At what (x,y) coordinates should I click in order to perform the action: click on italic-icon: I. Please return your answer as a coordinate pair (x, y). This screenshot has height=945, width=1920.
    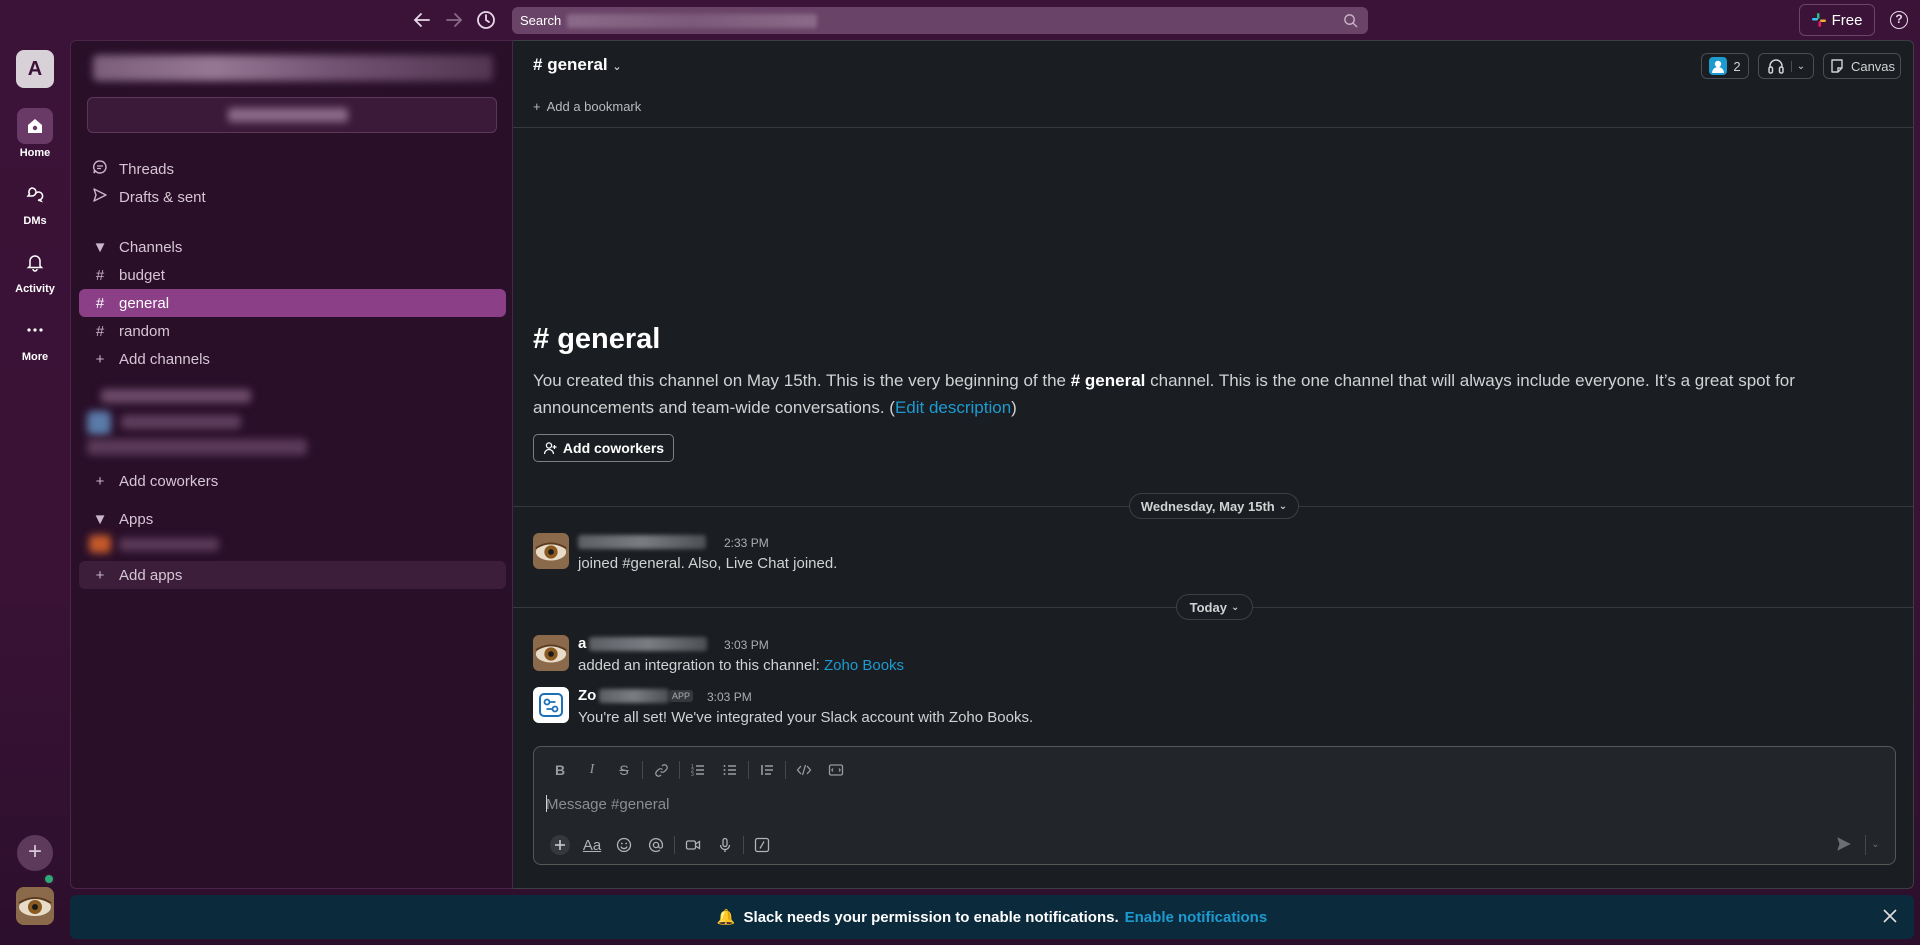
    Looking at the image, I should click on (592, 770).